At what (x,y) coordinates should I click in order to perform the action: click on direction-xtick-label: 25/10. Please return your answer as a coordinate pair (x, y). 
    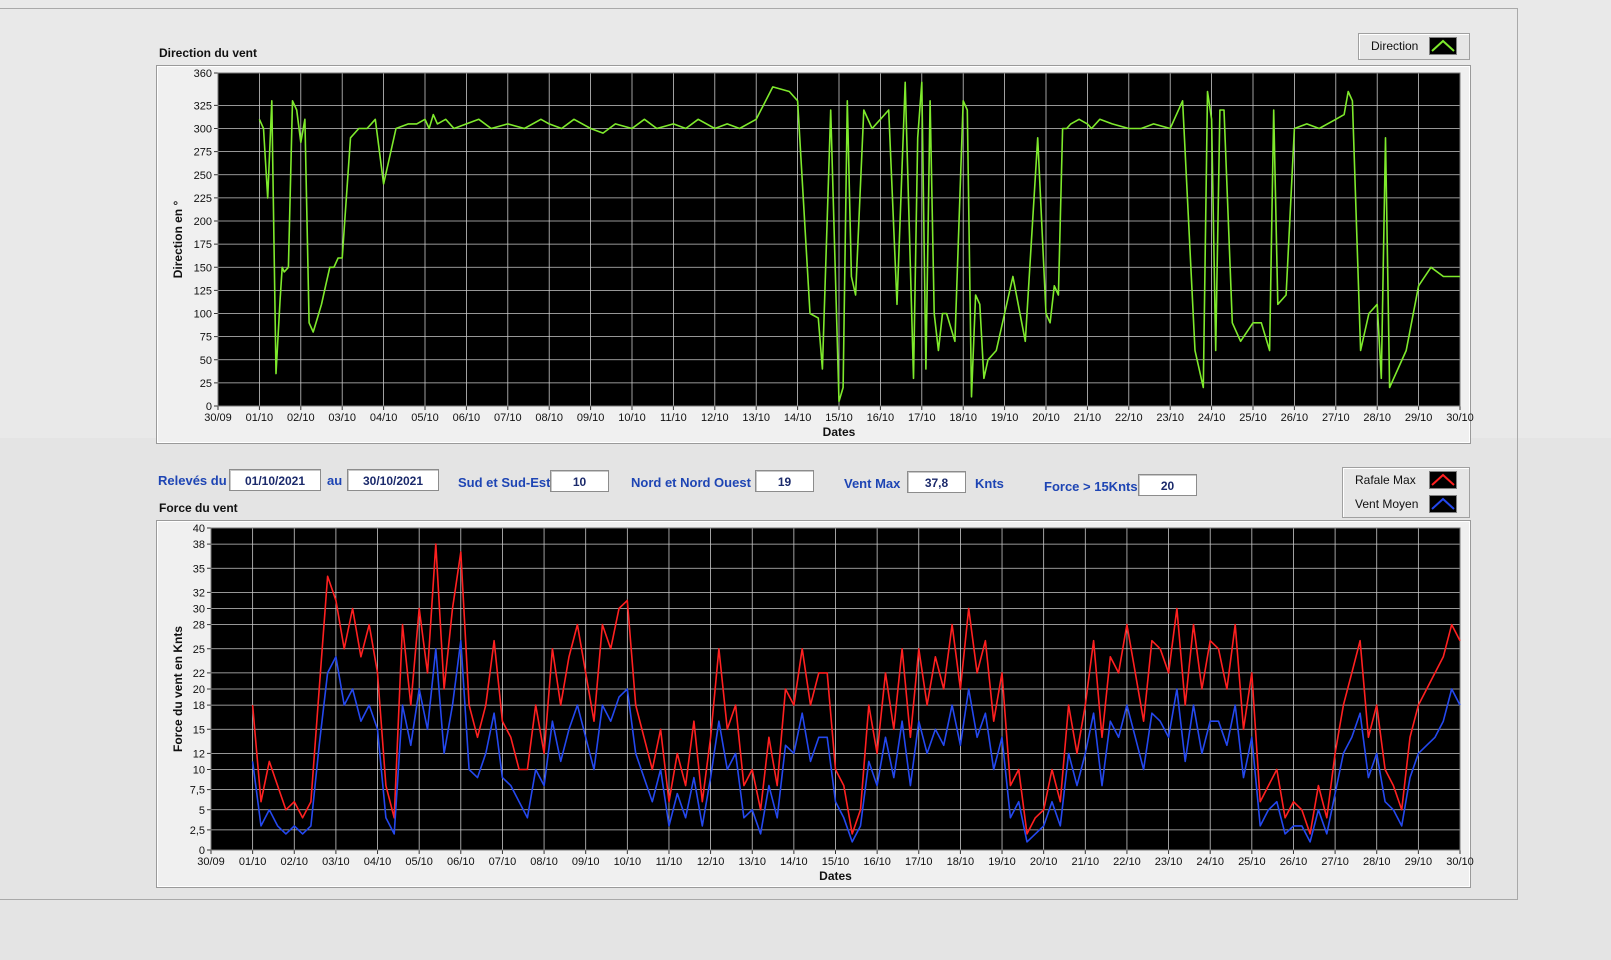
    Looking at the image, I should click on (1253, 418).